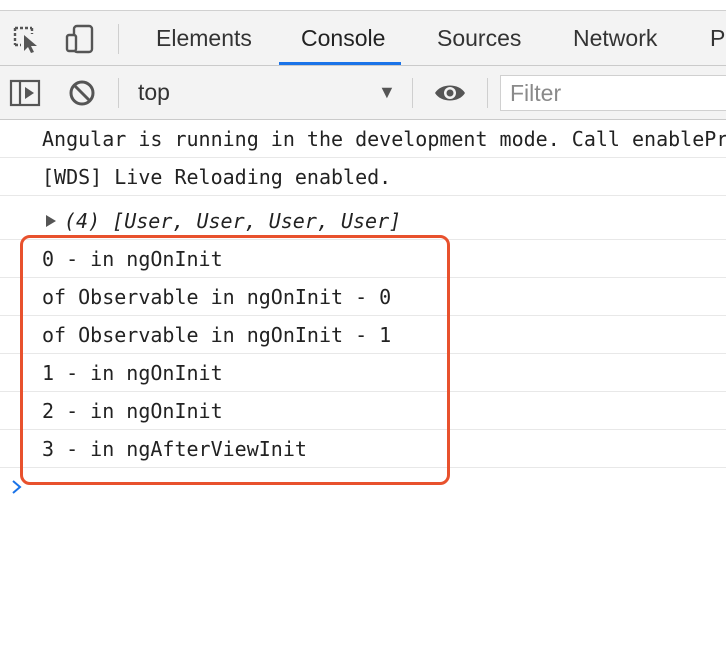 The width and height of the screenshot is (726, 656). I want to click on execution-context-select: top ▼, so click(269, 92).